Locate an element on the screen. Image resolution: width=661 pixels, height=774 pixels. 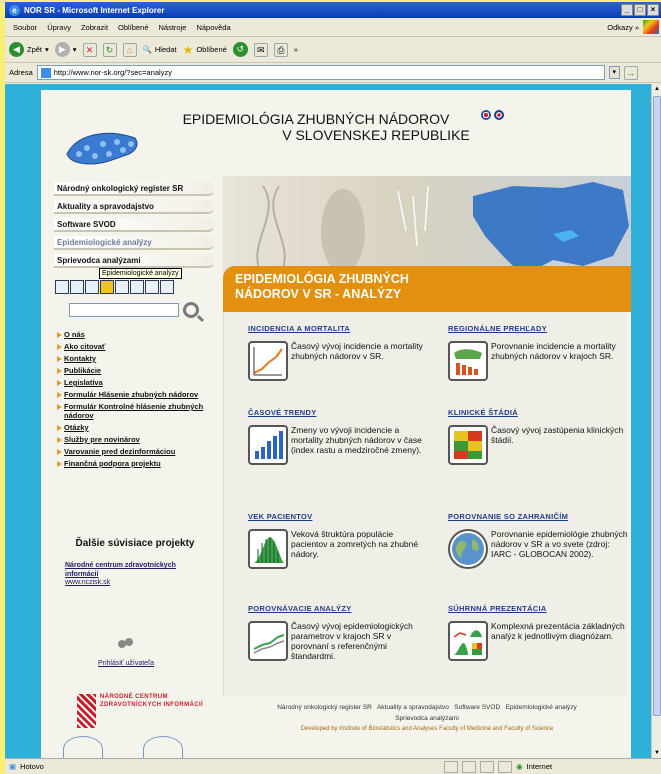
slovakia-map-logo is located at coordinates (102, 148).